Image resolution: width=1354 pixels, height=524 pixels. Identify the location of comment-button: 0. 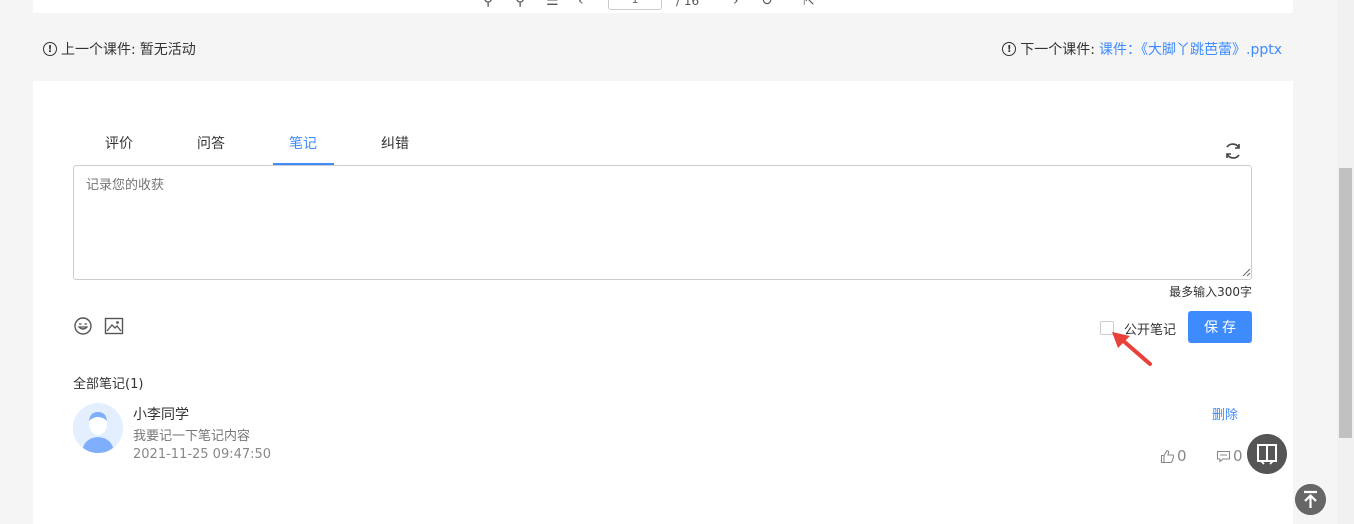
(1229, 456).